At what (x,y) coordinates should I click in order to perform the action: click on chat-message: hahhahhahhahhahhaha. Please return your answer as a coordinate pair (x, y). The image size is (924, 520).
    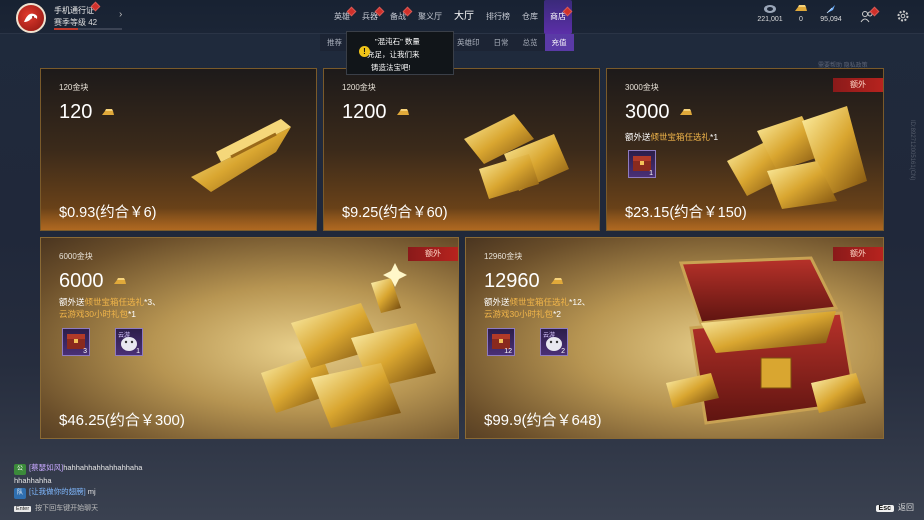
    Looking at the image, I should click on (103, 467).